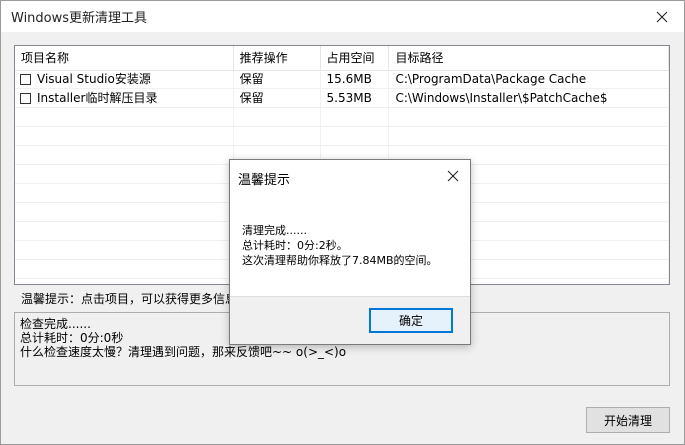 The image size is (685, 445). I want to click on window-title: Windows更新清理工具, so click(79, 18).